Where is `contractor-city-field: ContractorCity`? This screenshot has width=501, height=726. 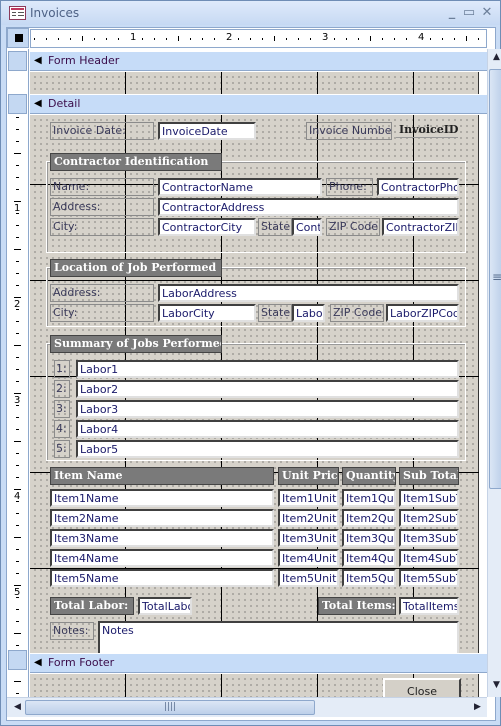 contractor-city-field: ContractorCity is located at coordinates (207, 227).